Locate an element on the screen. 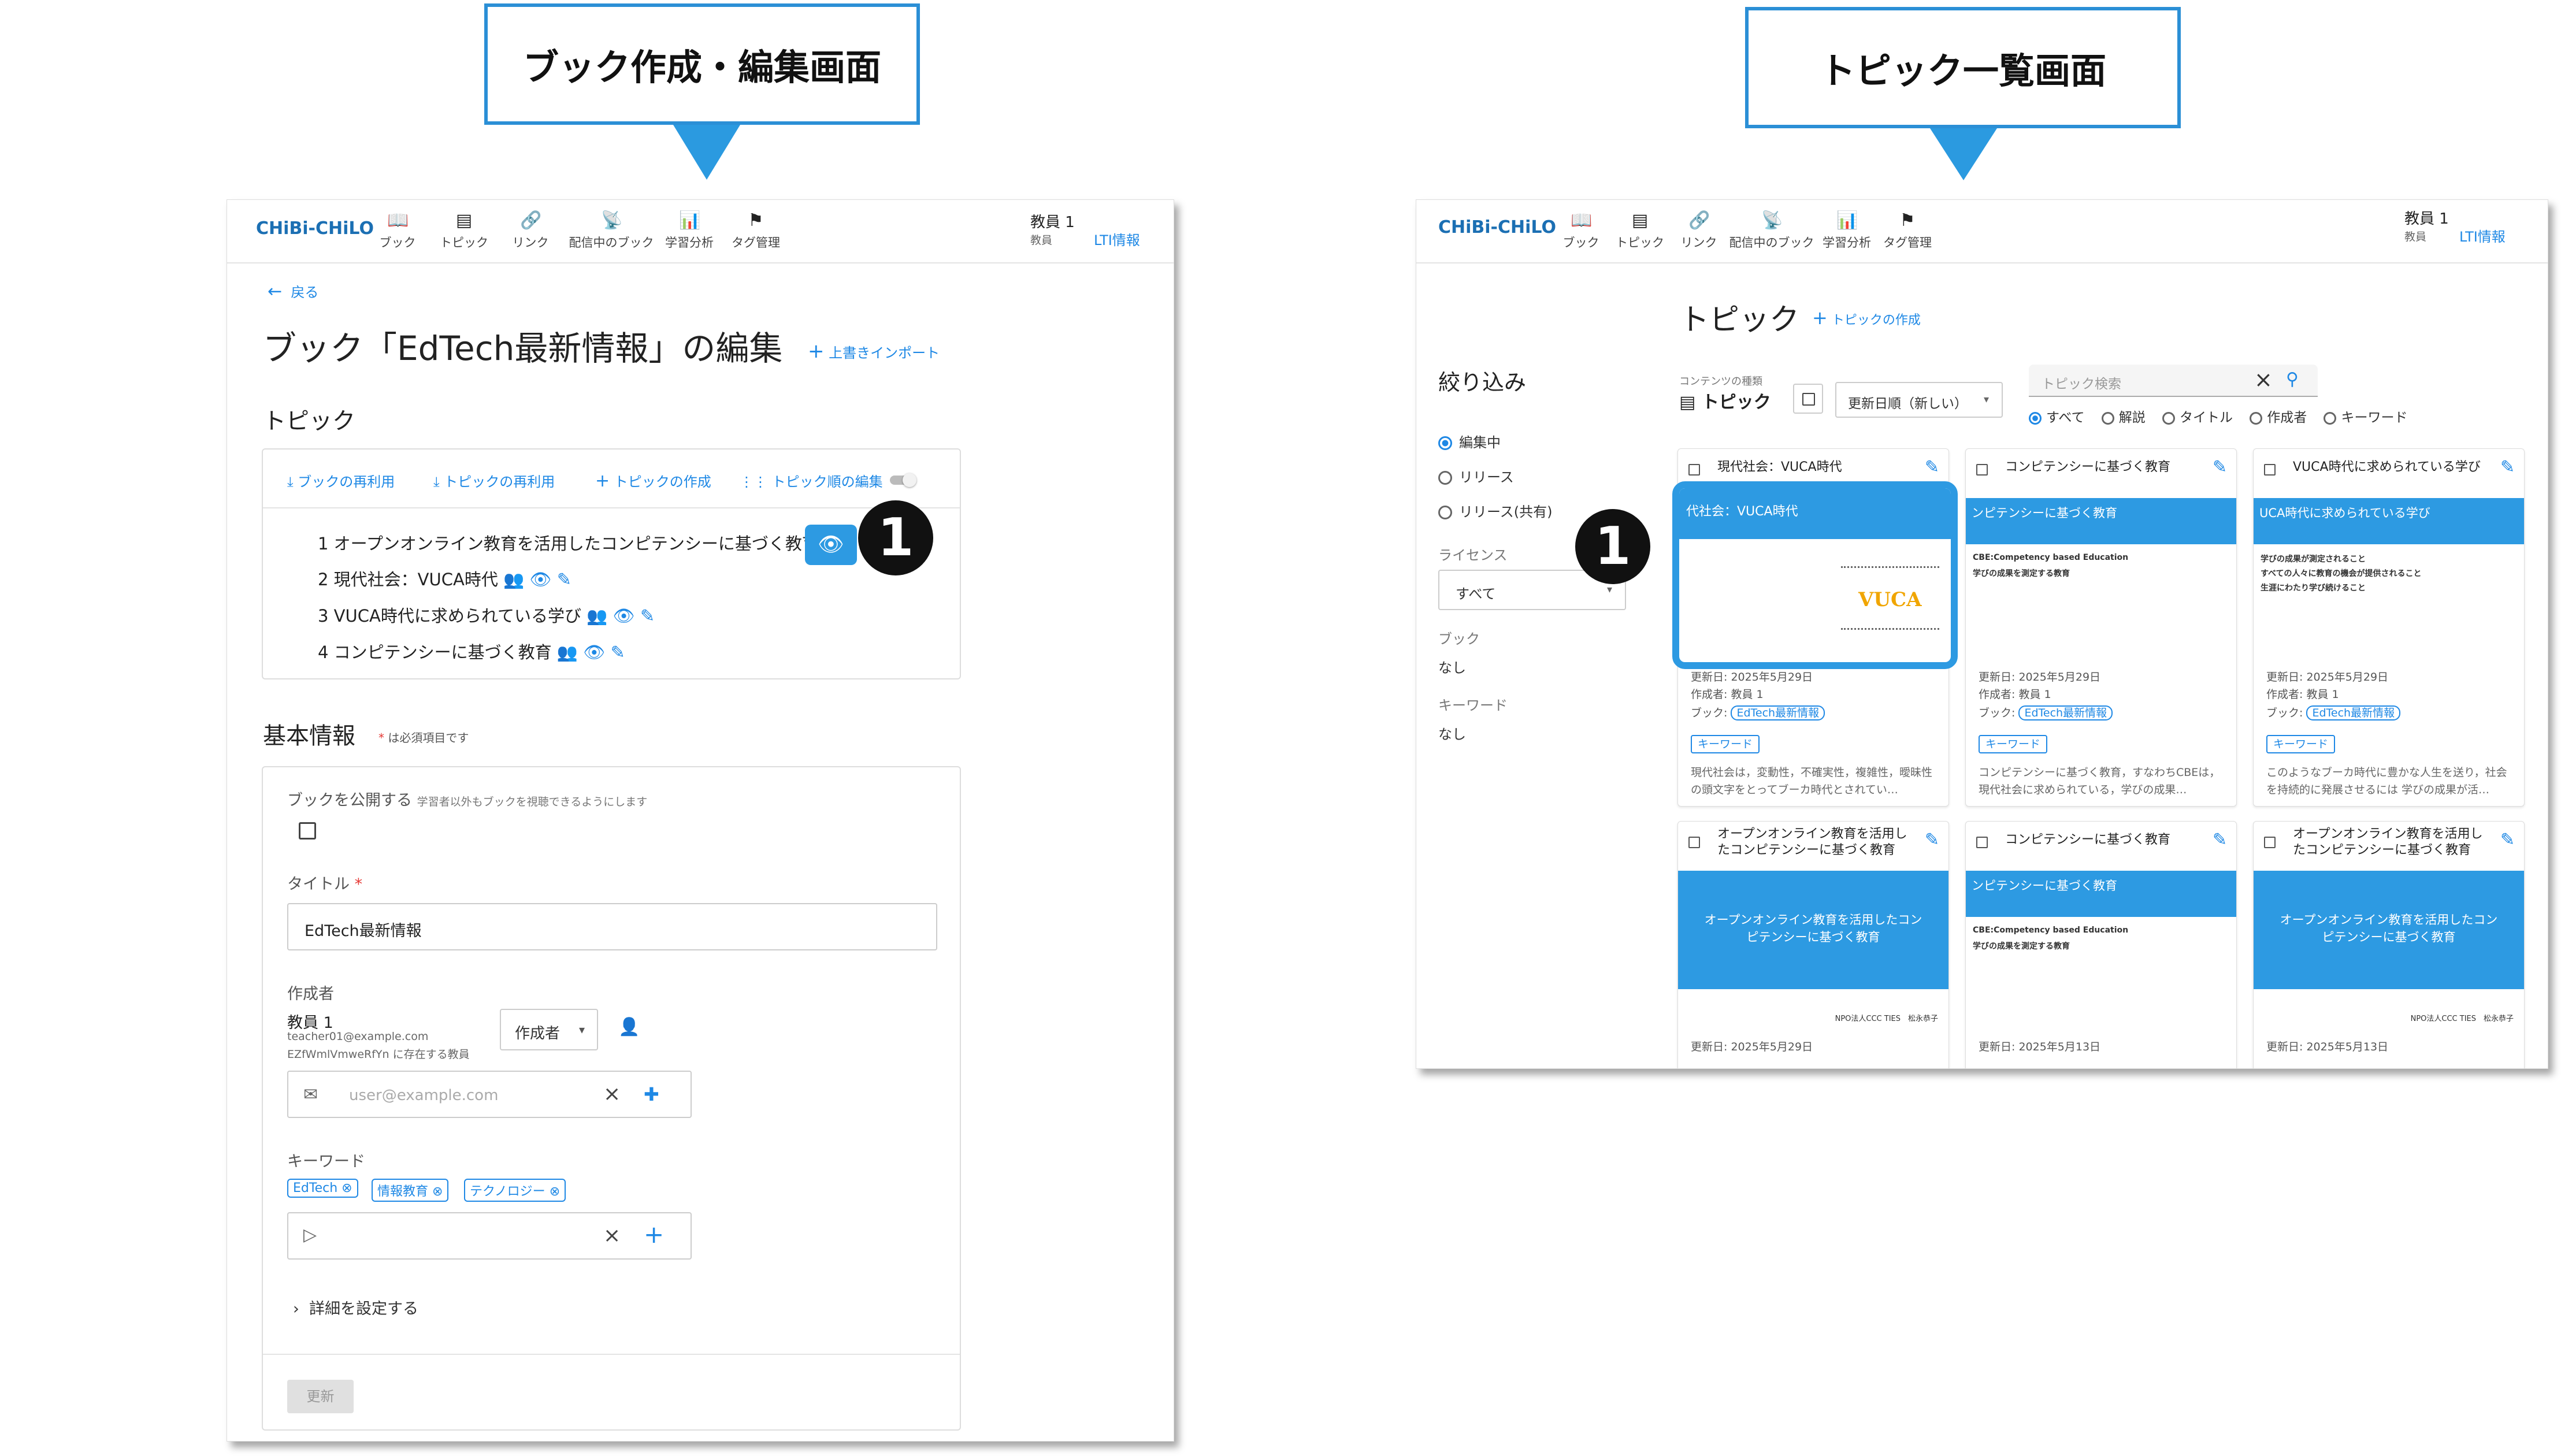 This screenshot has height=1456, width=2561. preview-highlight: 代社会：VUCA時代 VUCA is located at coordinates (1815, 575).